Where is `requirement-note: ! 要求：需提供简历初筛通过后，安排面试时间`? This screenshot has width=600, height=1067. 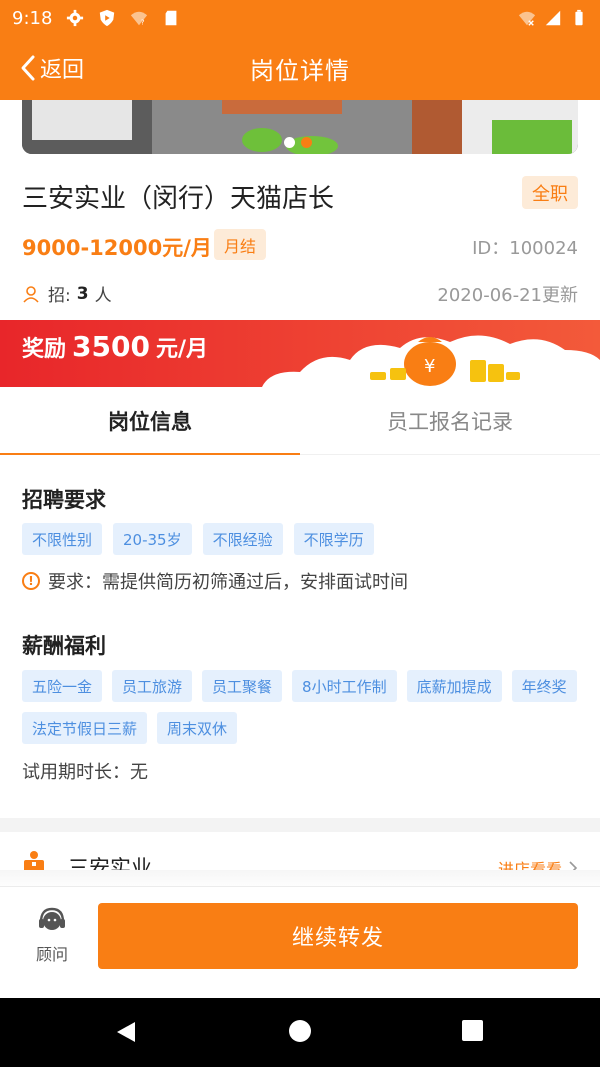 requirement-note: ! 要求：需提供简历初筛通过后，安排面试时间 is located at coordinates (215, 581).